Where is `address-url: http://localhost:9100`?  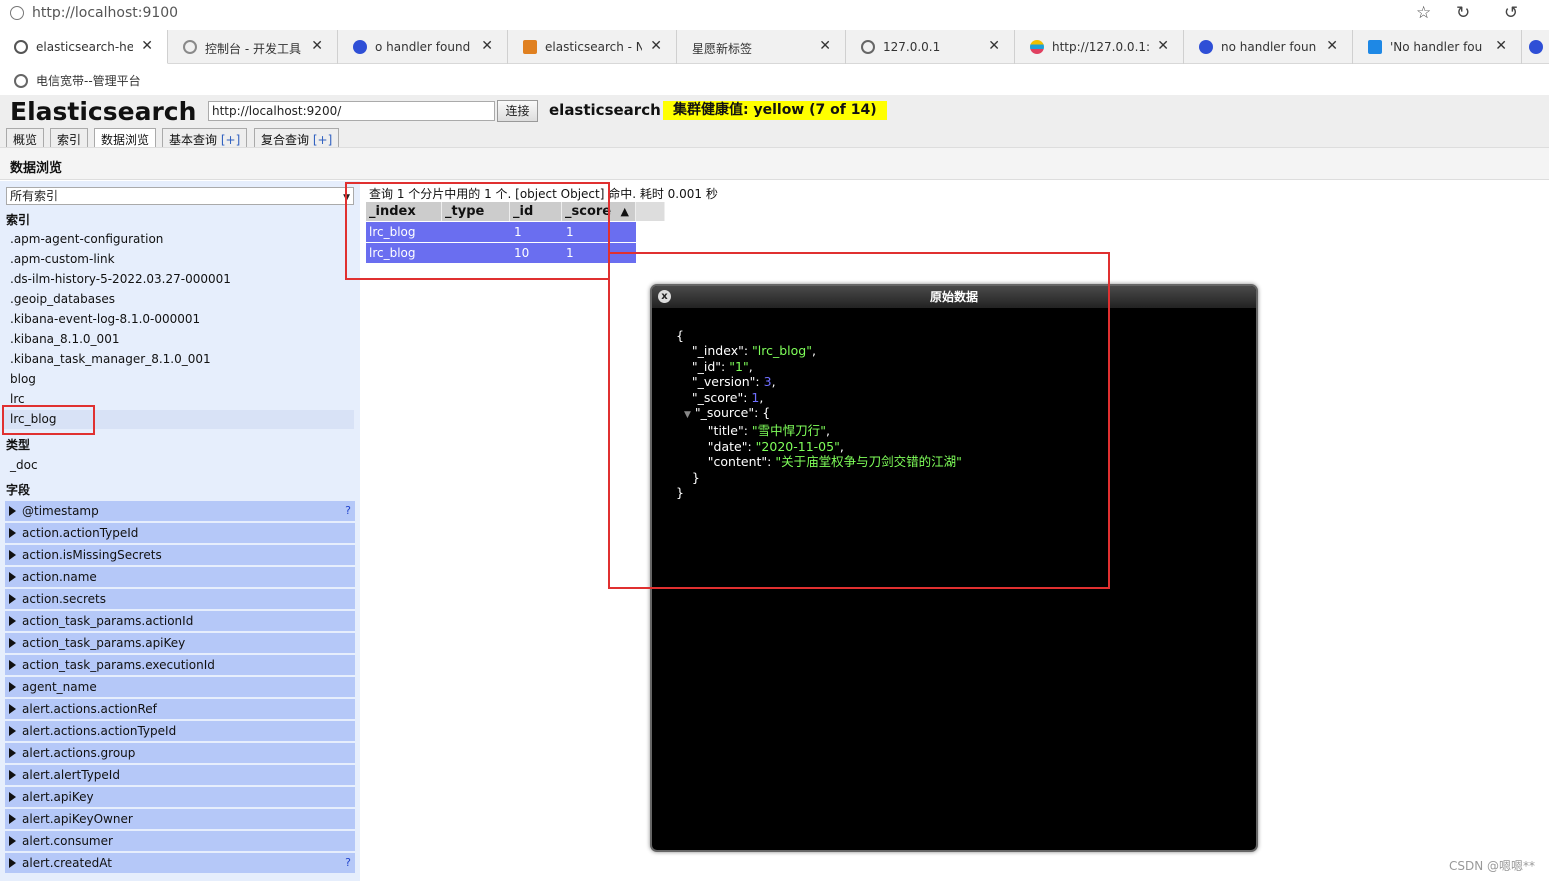 address-url: http://localhost:9100 is located at coordinates (105, 13).